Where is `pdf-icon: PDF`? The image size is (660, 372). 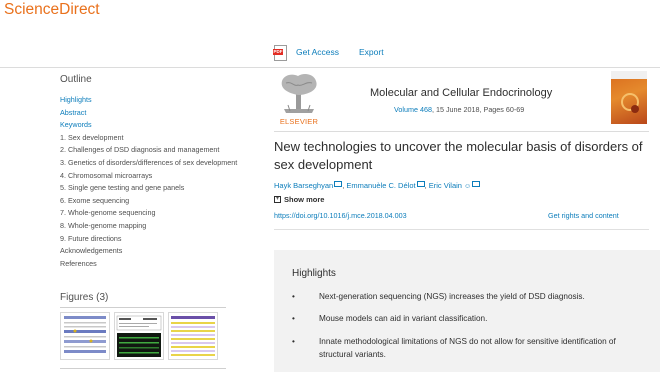 pdf-icon: PDF is located at coordinates (280, 52).